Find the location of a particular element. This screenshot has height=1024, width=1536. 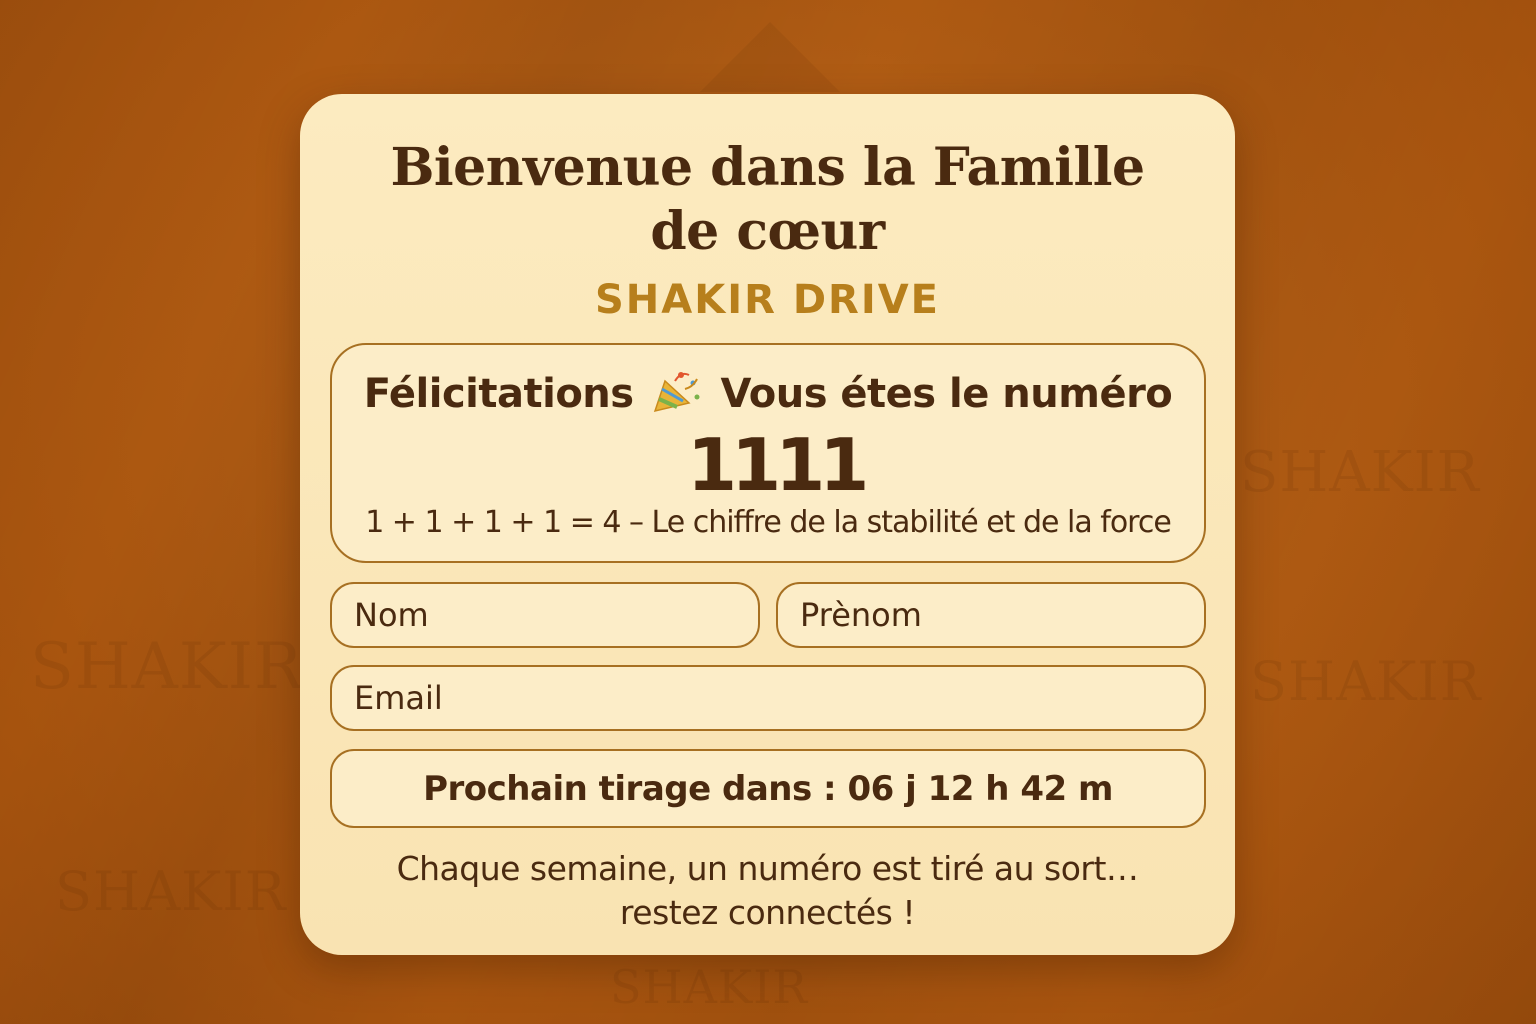

prenom-field-wrapper is located at coordinates (991, 615).